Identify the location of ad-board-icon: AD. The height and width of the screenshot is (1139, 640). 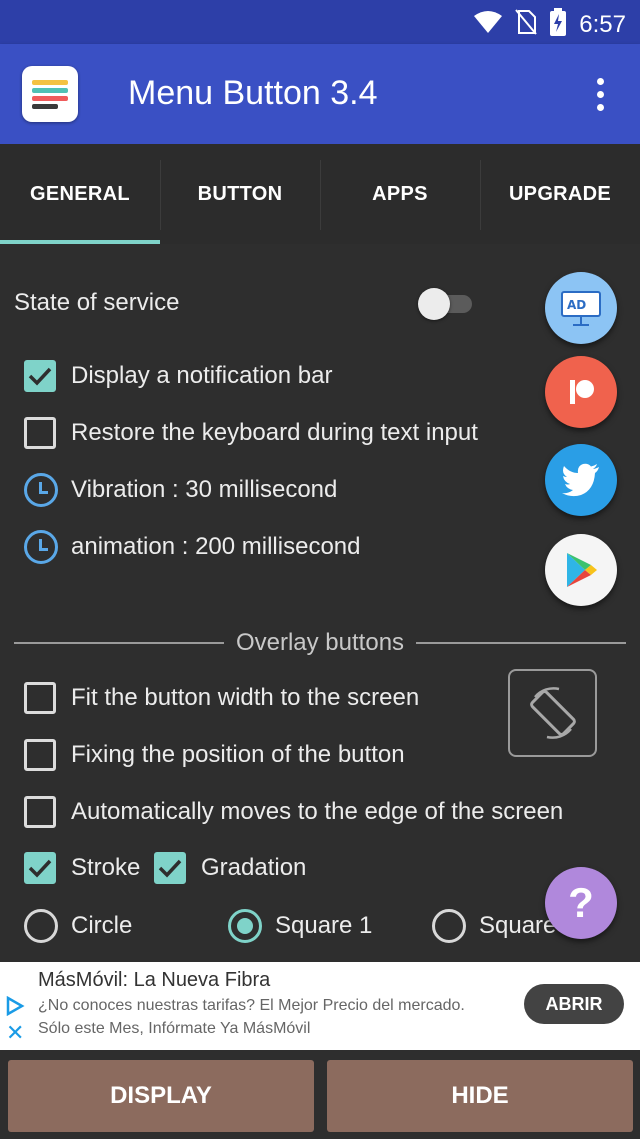
(581, 308).